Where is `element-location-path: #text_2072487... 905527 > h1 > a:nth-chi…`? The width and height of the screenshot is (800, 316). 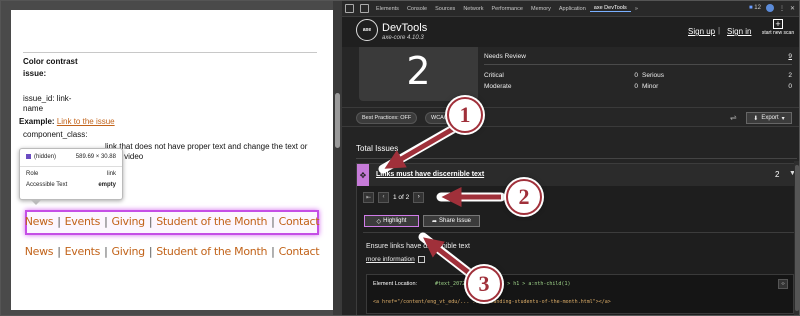 element-location-path: #text_2072487... 905527 > h1 > a:nth-chi… is located at coordinates (503, 284).